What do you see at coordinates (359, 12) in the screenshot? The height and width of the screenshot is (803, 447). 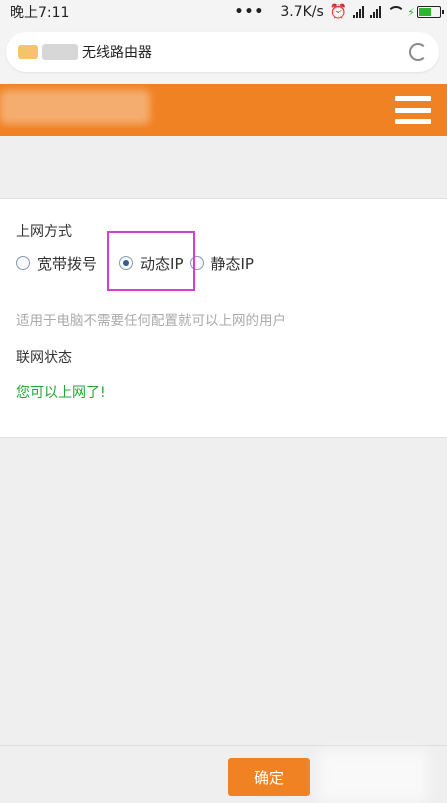 I see `signal-icon` at bounding box center [359, 12].